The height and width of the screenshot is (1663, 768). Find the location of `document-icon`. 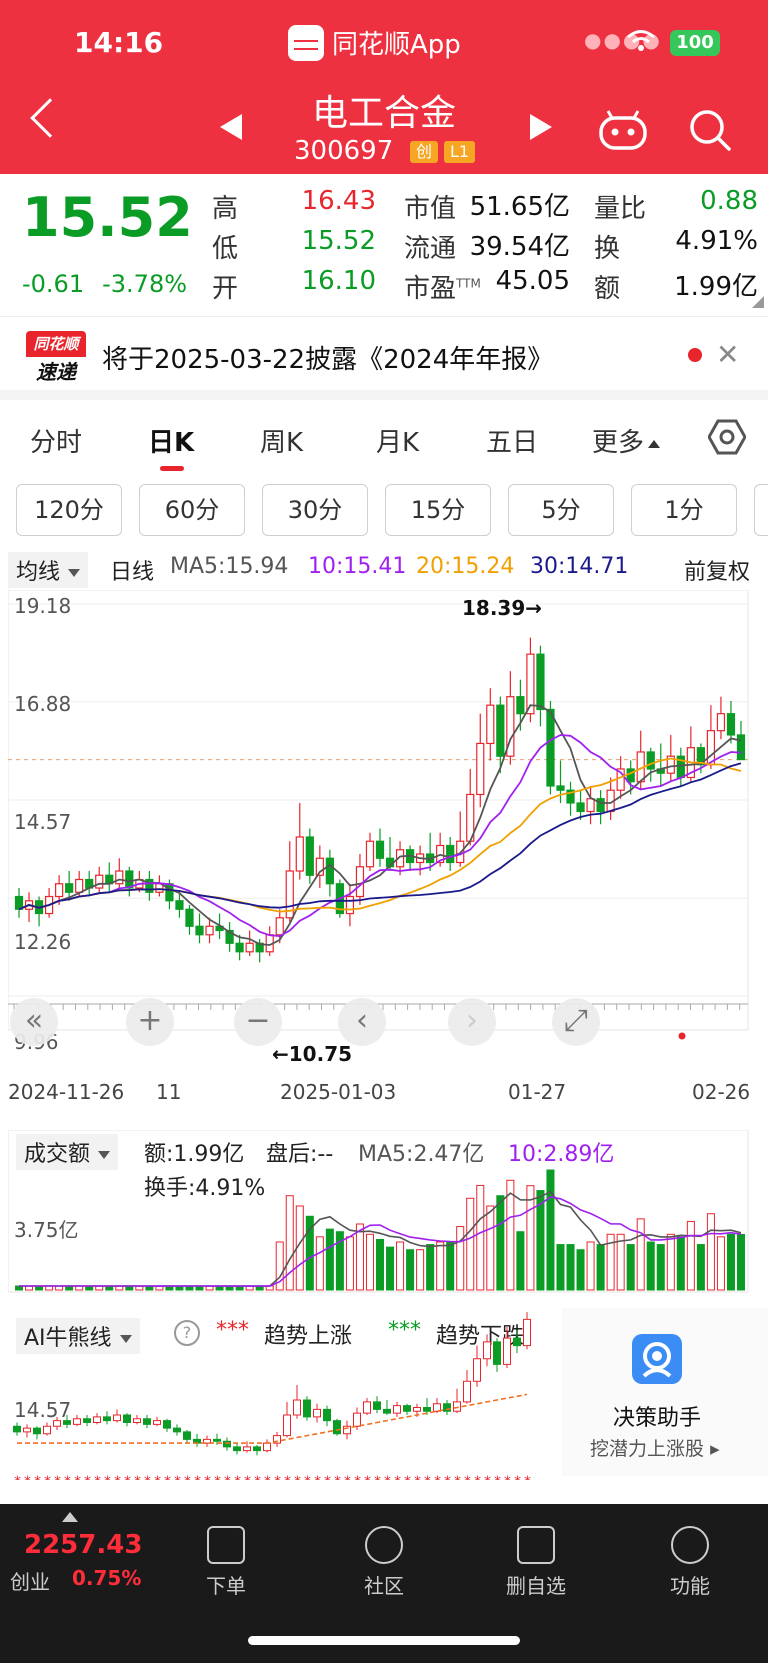

document-icon is located at coordinates (226, 1545).